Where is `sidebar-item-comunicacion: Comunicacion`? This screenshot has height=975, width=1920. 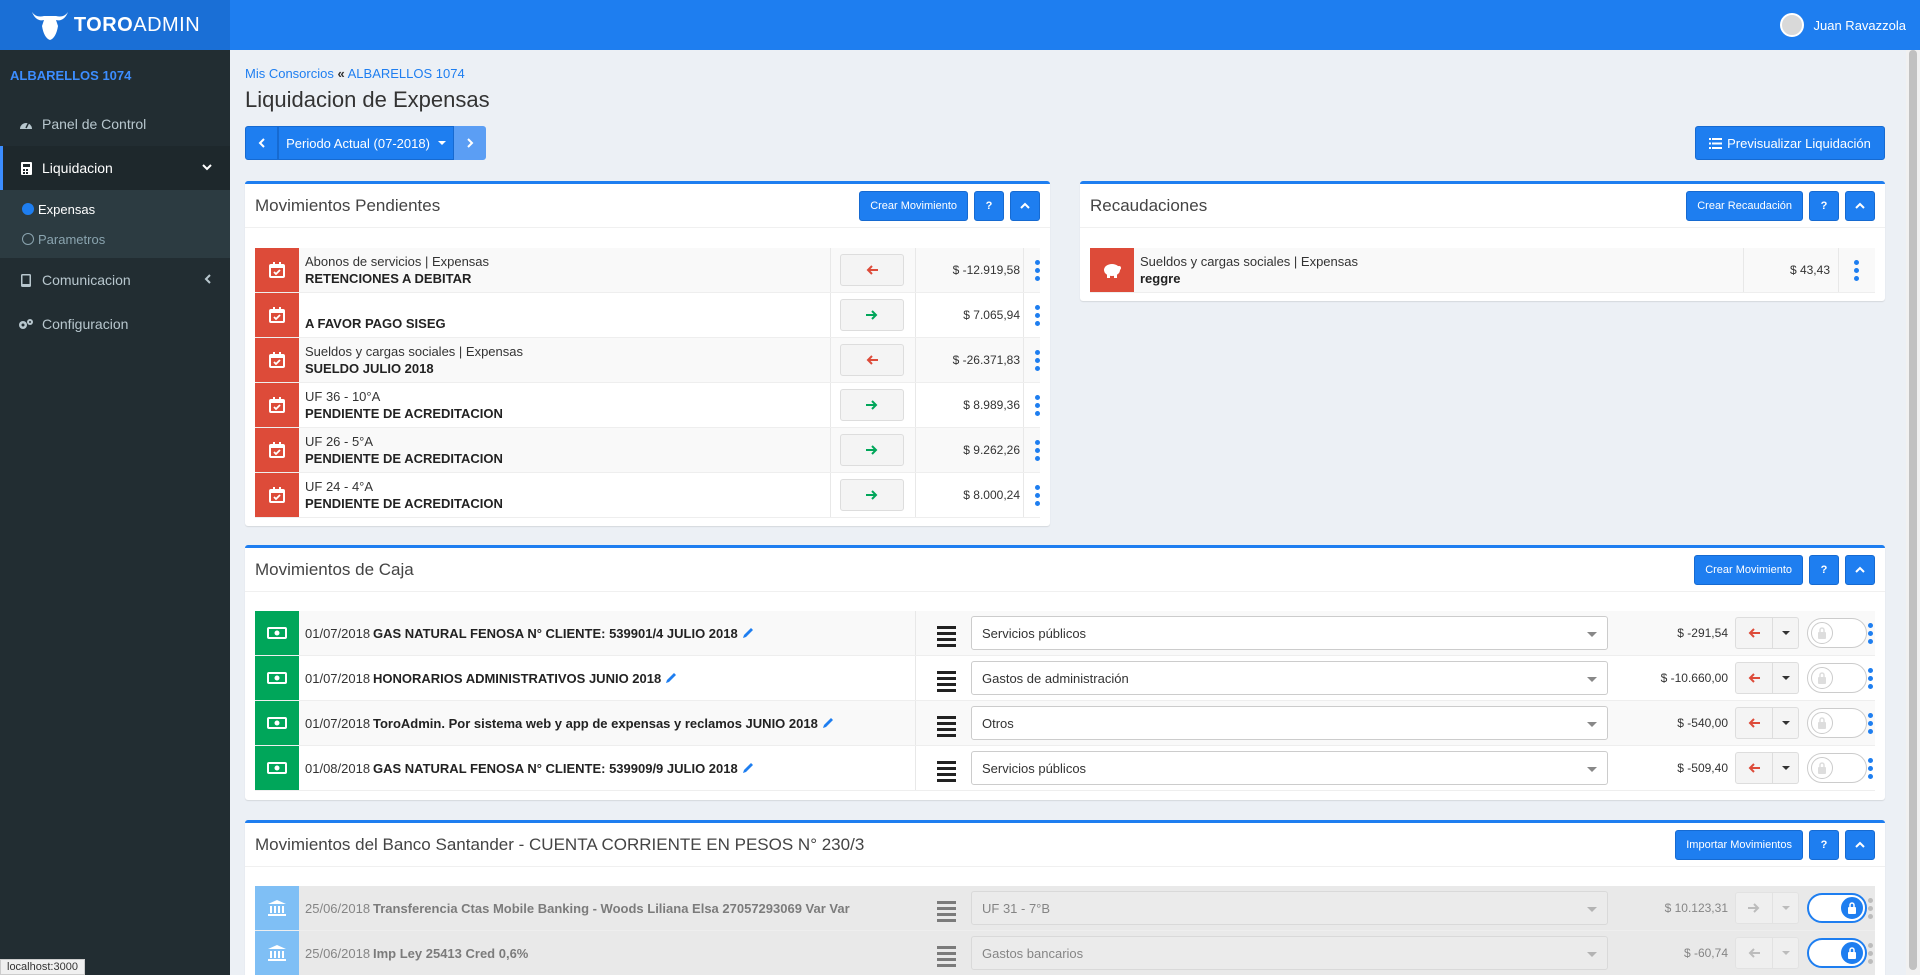 sidebar-item-comunicacion: Comunicacion is located at coordinates (115, 280).